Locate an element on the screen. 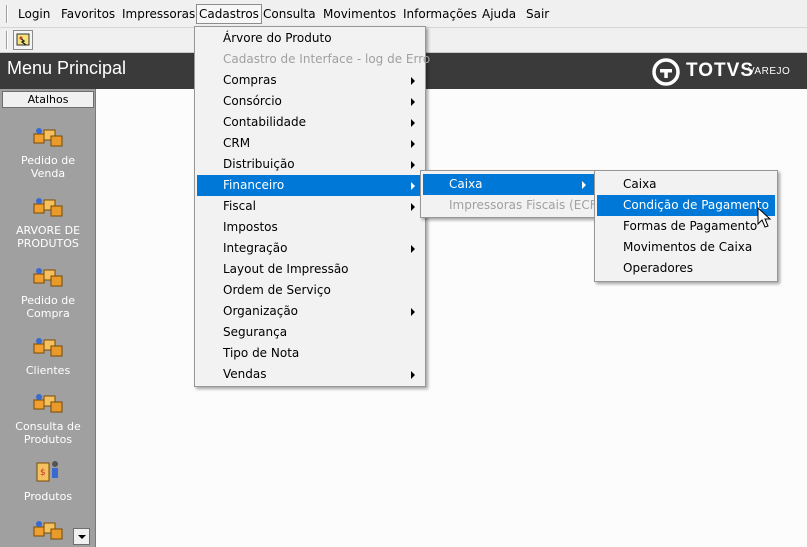 Image resolution: width=807 pixels, height=547 pixels. shortcut-label: PRODUTOS is located at coordinates (48, 243).